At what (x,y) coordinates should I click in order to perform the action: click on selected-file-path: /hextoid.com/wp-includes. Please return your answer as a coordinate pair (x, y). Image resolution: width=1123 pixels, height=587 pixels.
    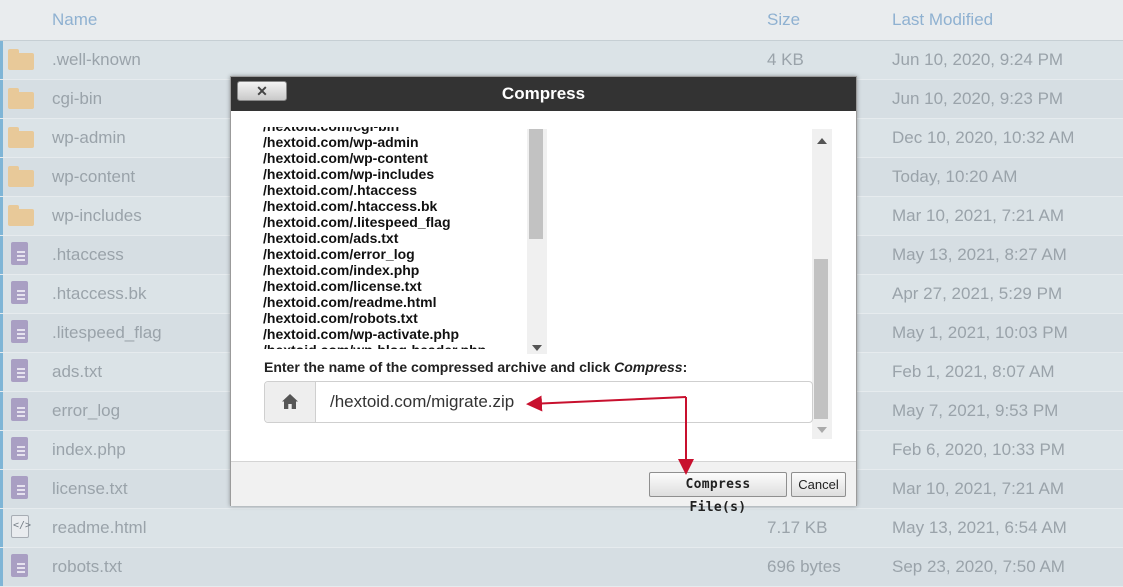
    Looking at the image, I should click on (349, 174).